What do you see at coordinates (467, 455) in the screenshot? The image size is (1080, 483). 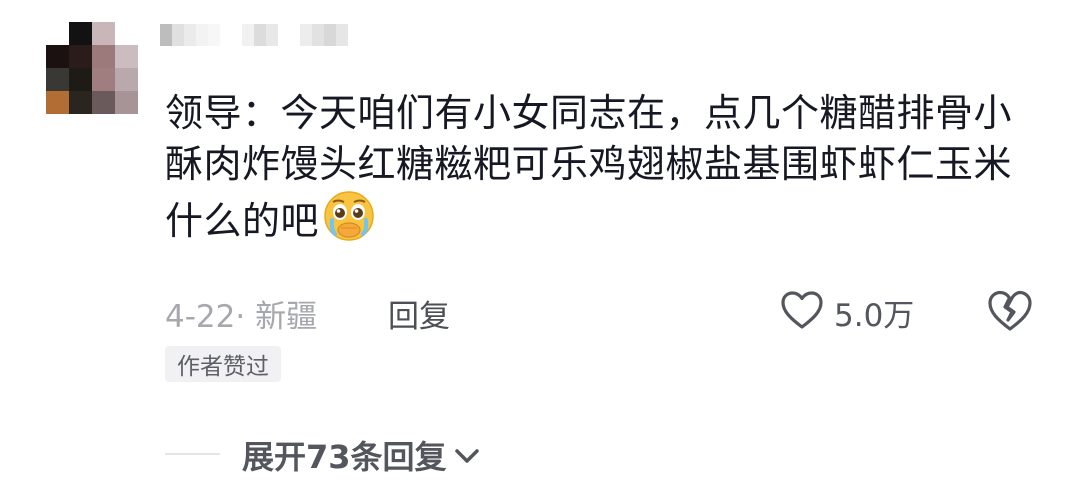 I see `chevron-down-icon` at bounding box center [467, 455].